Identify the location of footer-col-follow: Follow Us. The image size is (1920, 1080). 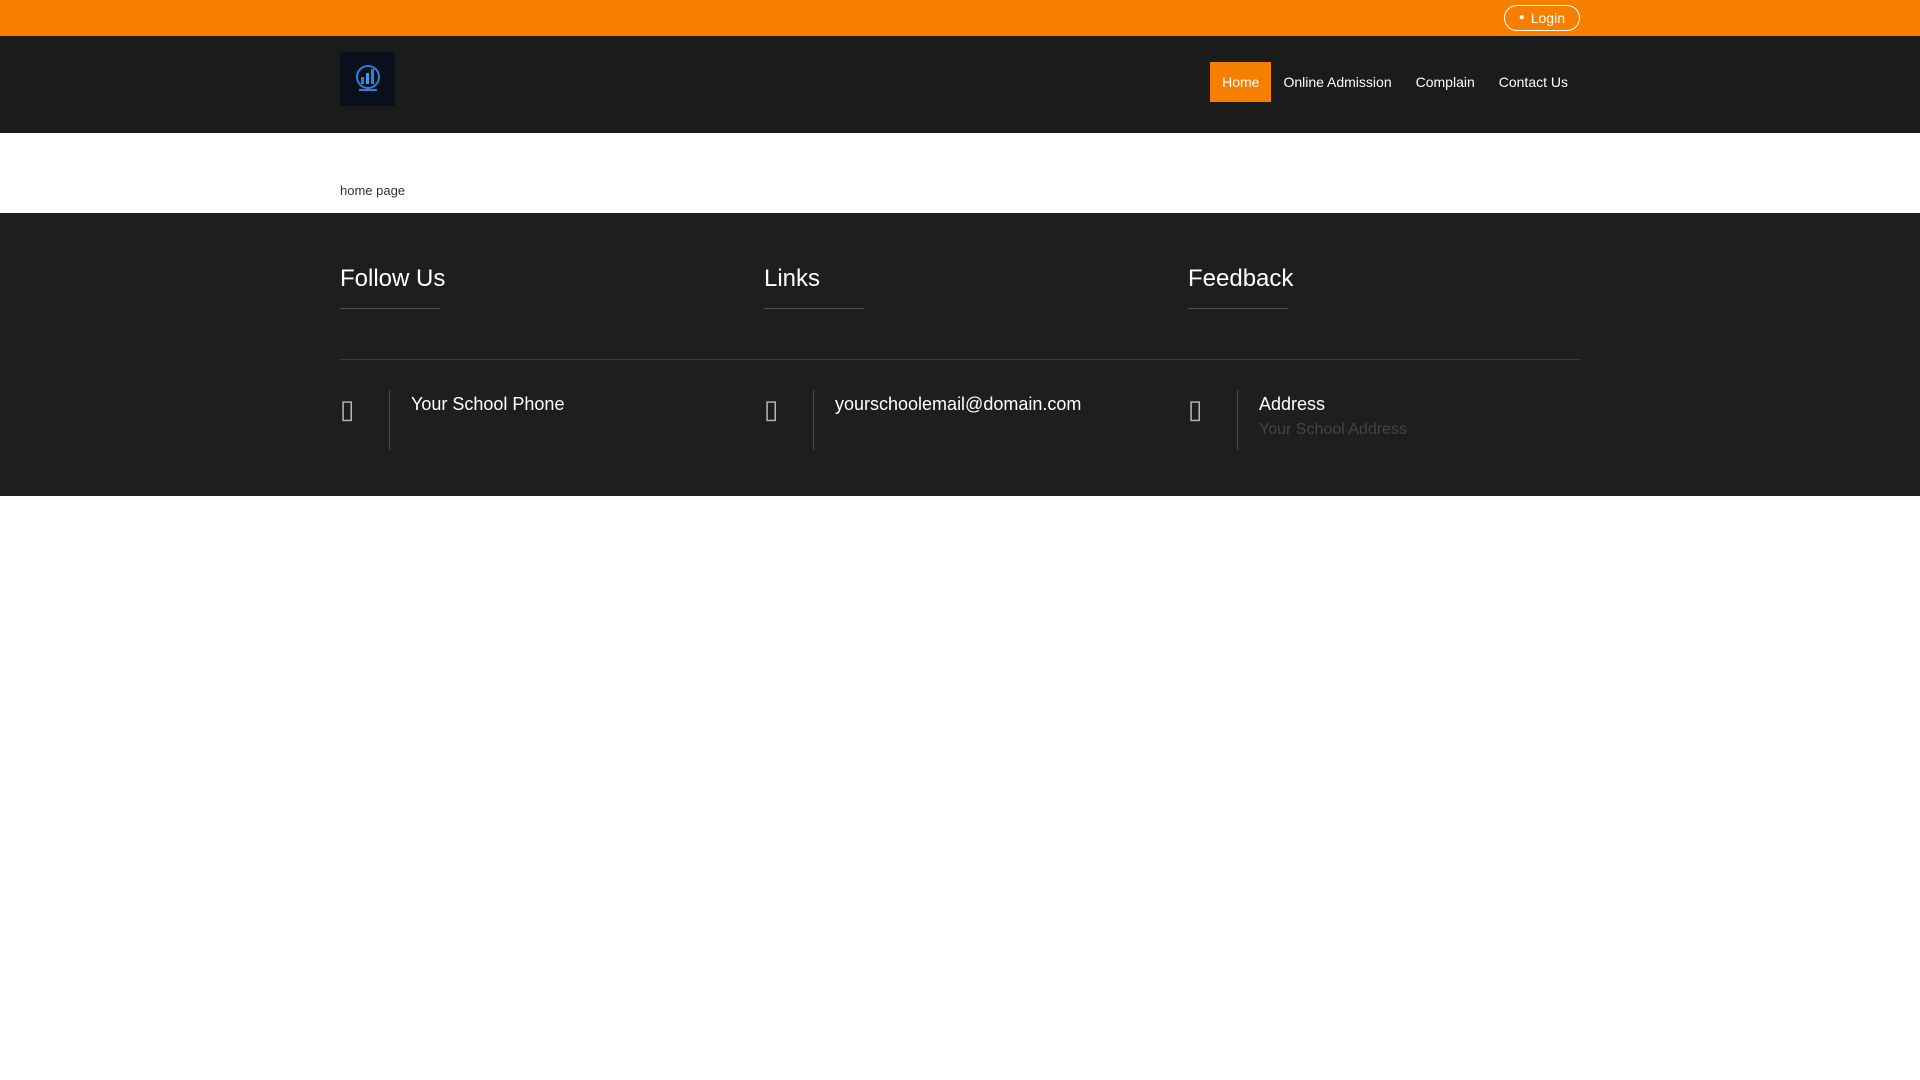
(552, 287).